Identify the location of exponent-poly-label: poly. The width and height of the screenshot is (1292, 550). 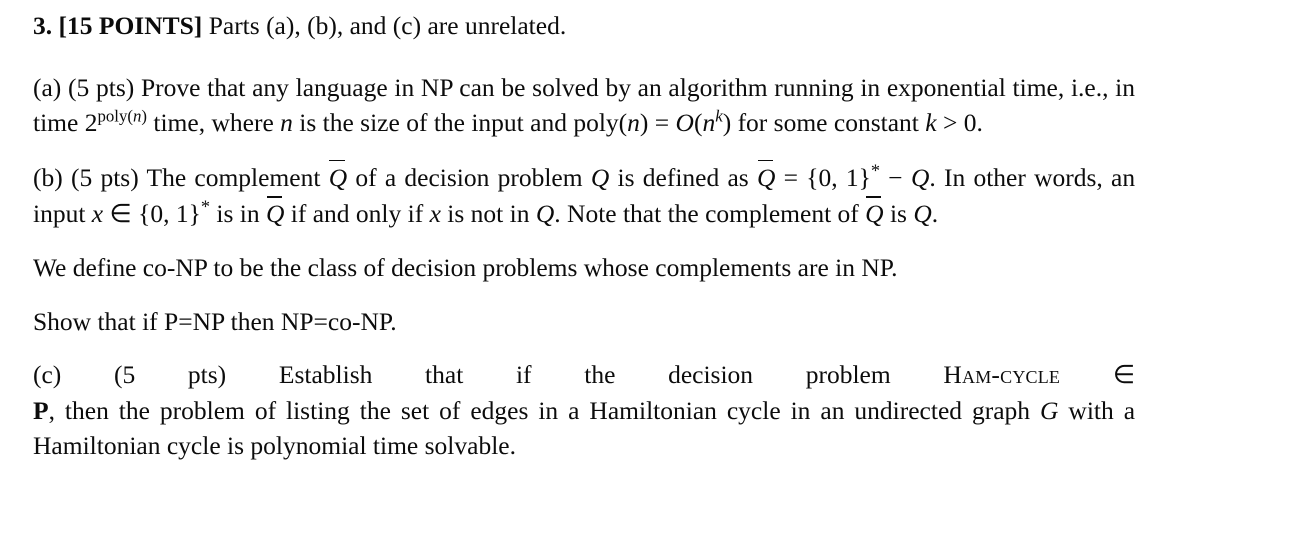
(112, 116).